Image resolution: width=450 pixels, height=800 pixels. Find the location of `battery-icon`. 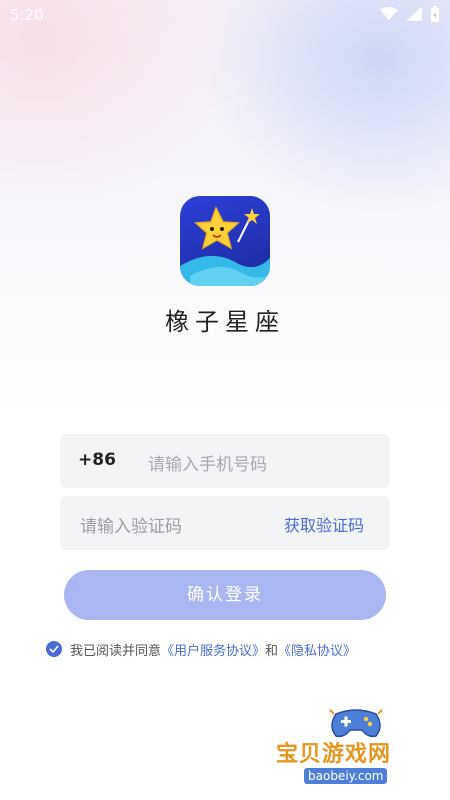

battery-icon is located at coordinates (435, 14).